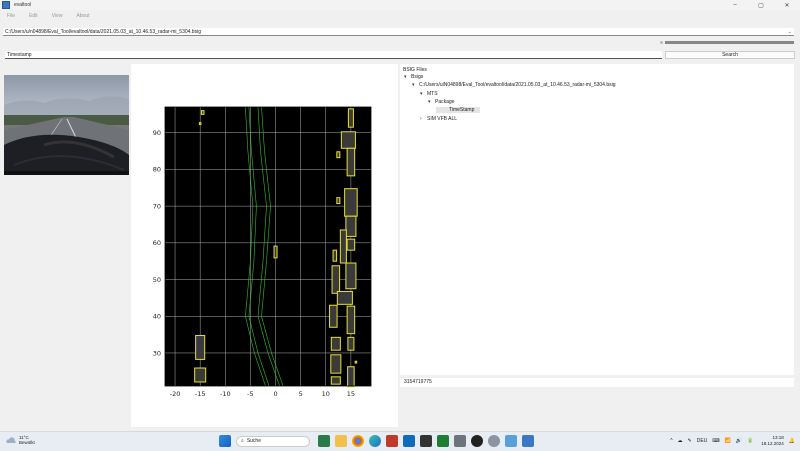 Image resolution: width=800 pixels, height=451 pixels. What do you see at coordinates (157, 317) in the screenshot?
I see `y-tick-label: 40` at bounding box center [157, 317].